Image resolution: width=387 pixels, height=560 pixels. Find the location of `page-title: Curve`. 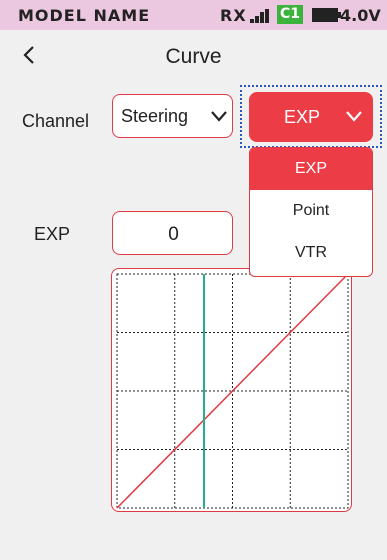

page-title: Curve is located at coordinates (193, 56).